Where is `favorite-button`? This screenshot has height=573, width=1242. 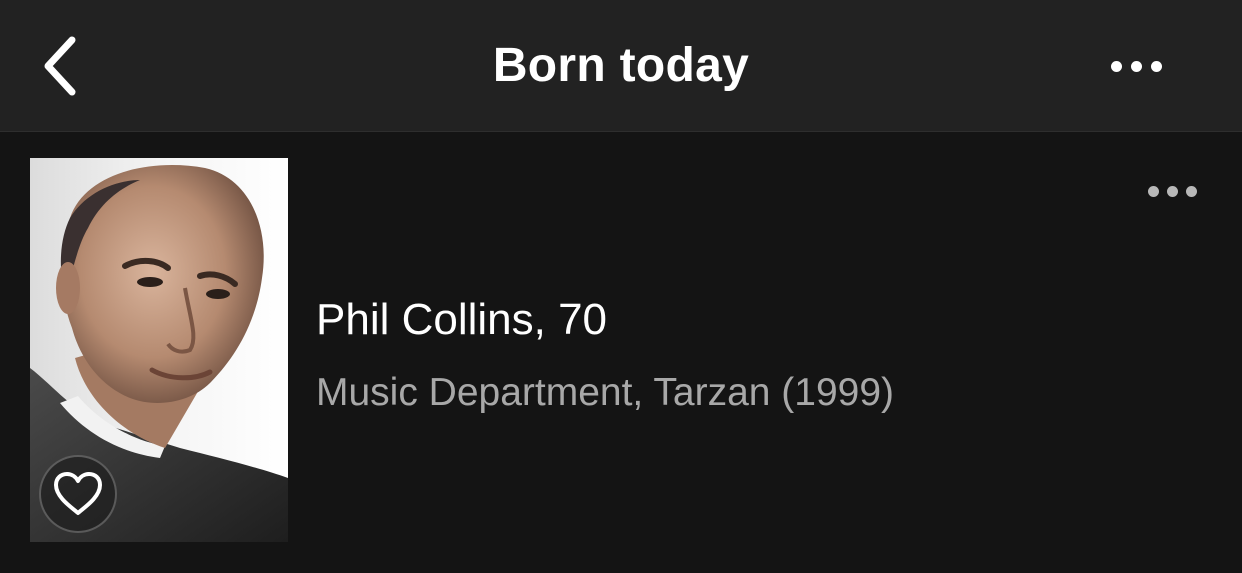
favorite-button is located at coordinates (78, 494).